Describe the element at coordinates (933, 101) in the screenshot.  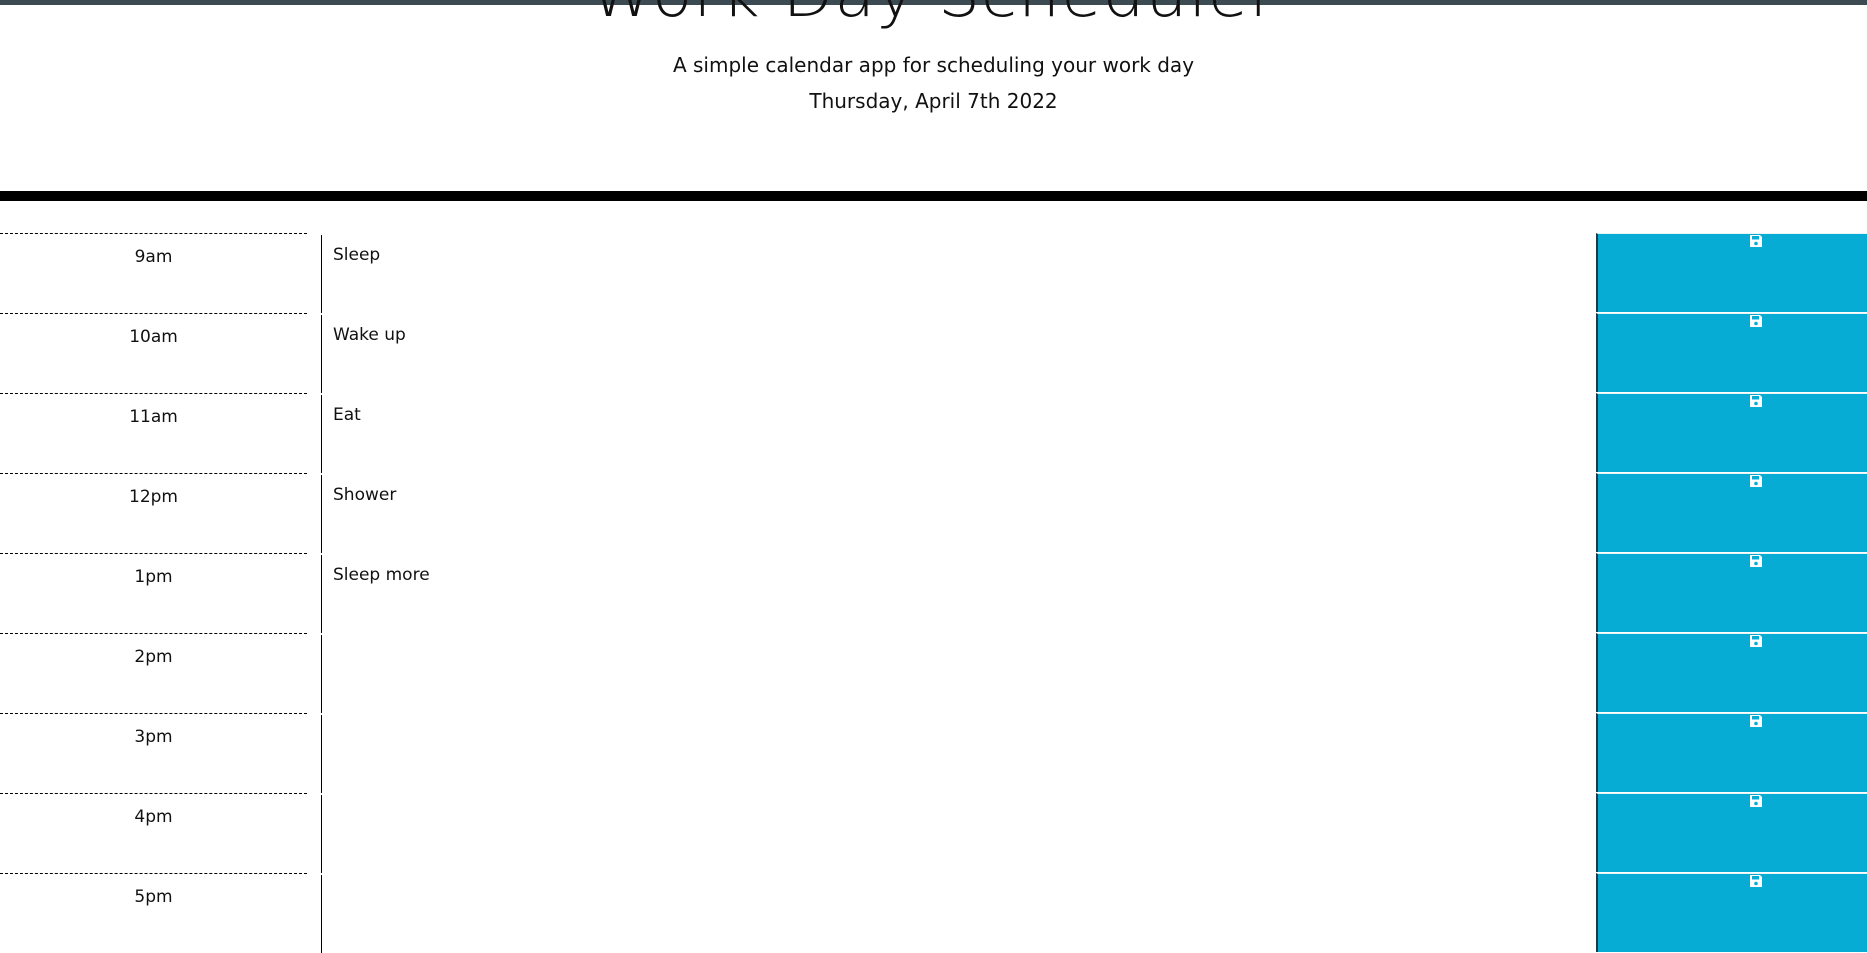
I see `current-date: Thursday, April 7th 2022` at that location.